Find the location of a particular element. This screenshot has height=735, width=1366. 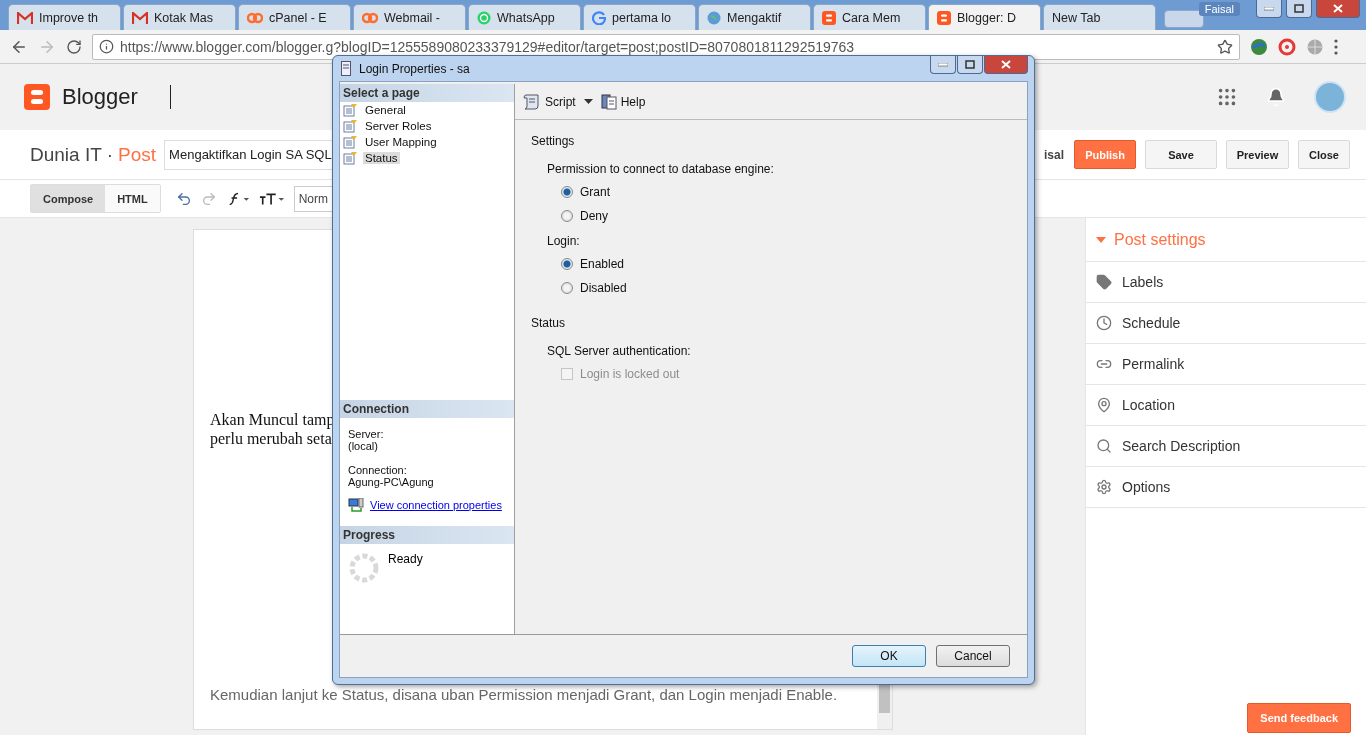

browser-tab: pertama lo is located at coordinates (639, 17).